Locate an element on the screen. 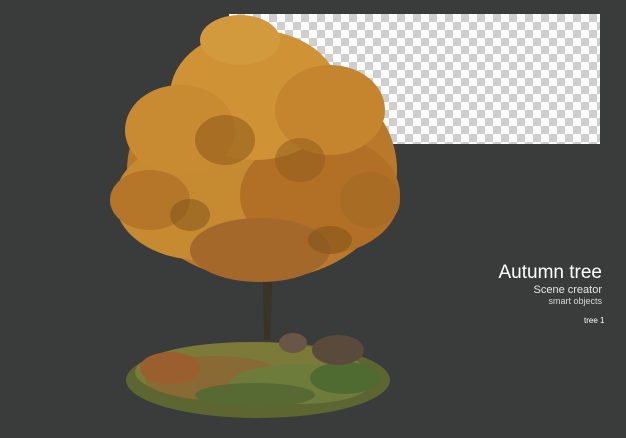  caption-block: Autumn tree Scene creator smart objects is located at coordinates (551, 284).